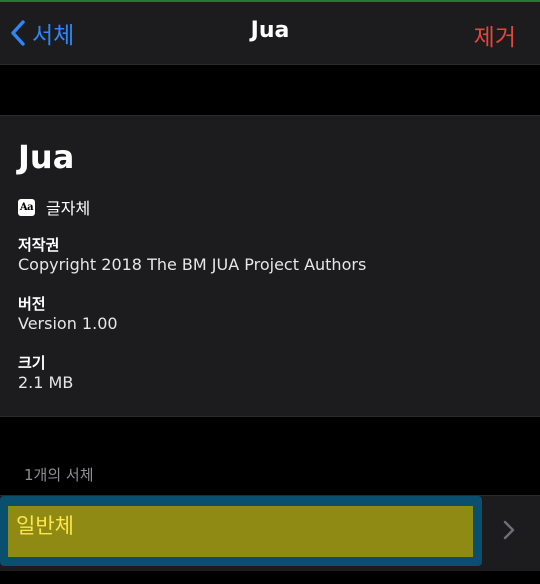 The width and height of the screenshot is (540, 584). What do you see at coordinates (45, 526) in the screenshot?
I see `style-item-label: 일반체` at bounding box center [45, 526].